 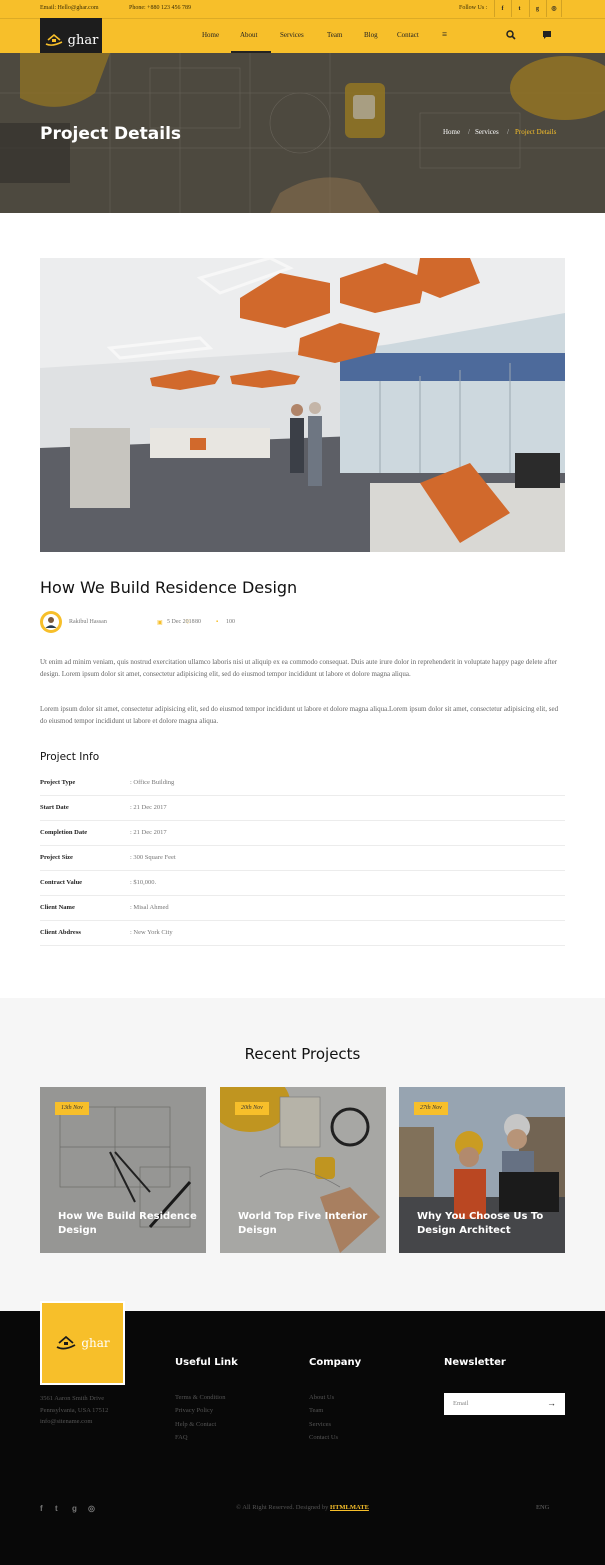 I want to click on nav-blog: Blog, so click(x=371, y=35).